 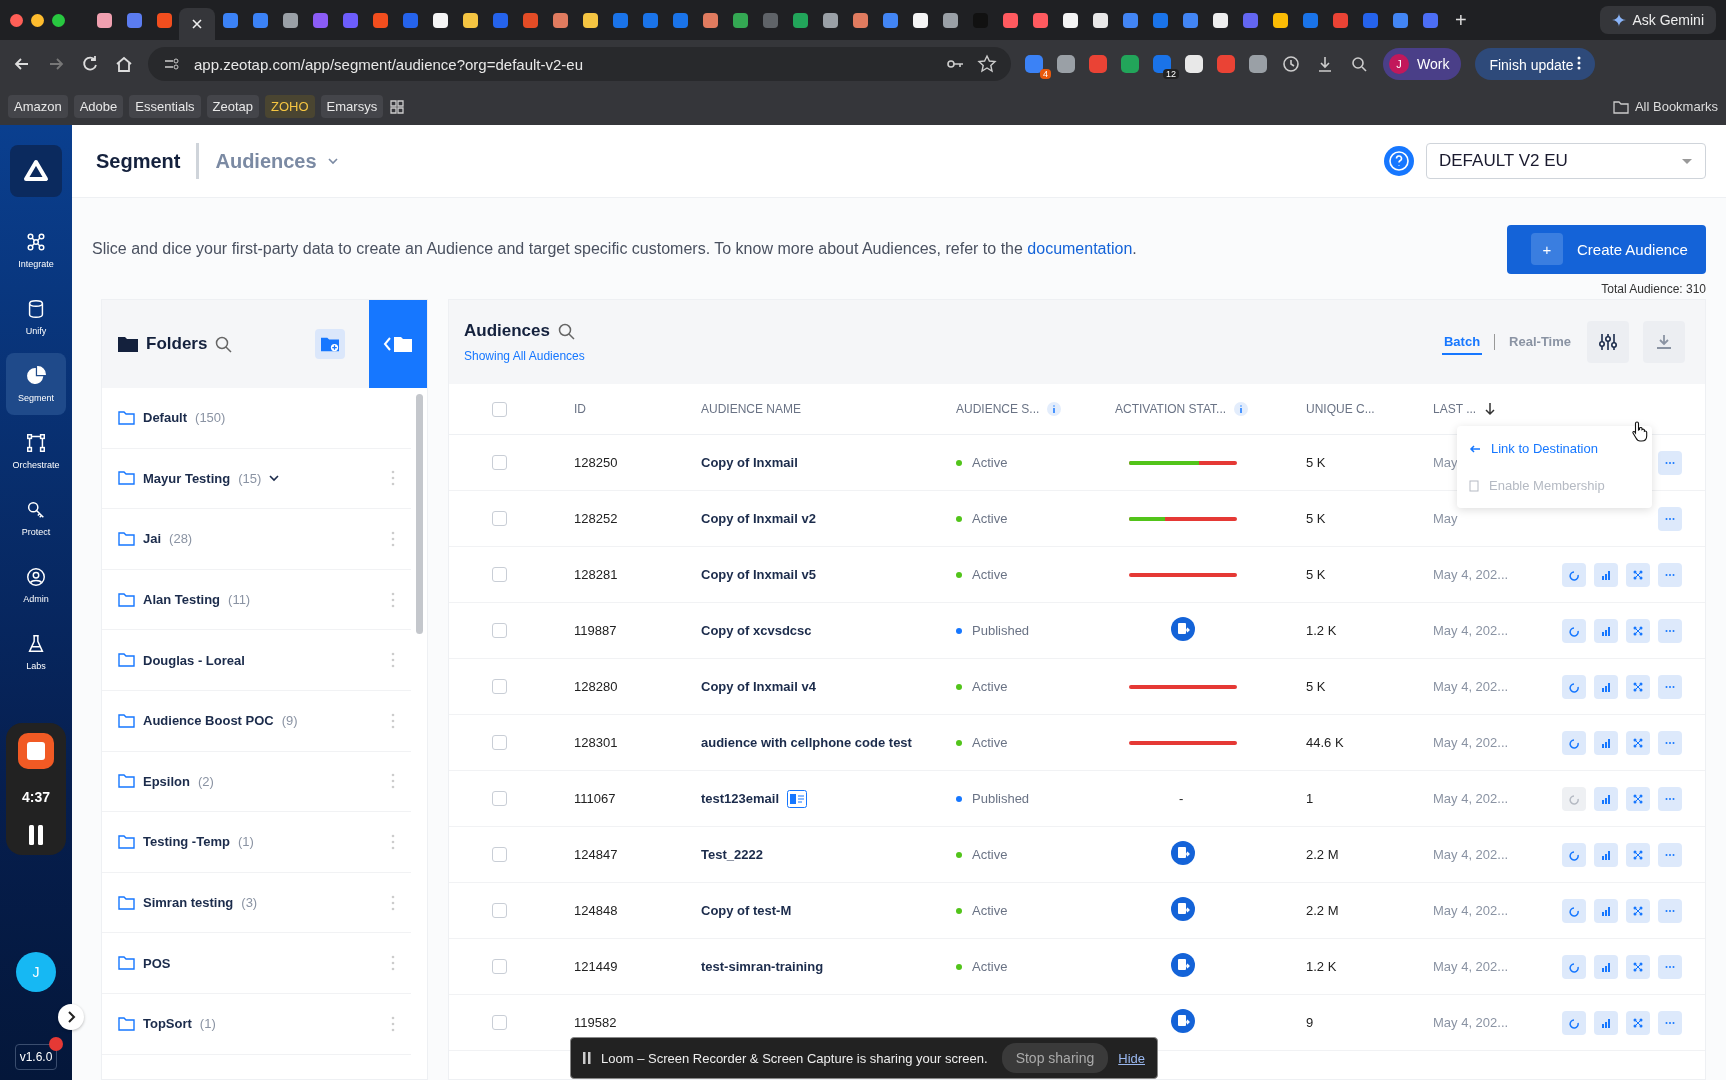 I want to click on audience-name: Copy of xcvsdcsc, so click(x=756, y=630).